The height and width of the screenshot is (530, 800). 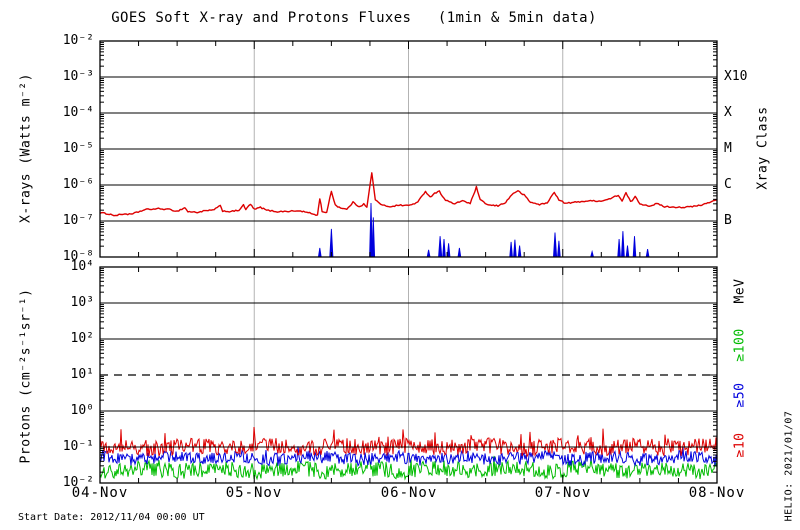 What do you see at coordinates (789, 466) in the screenshot?
I see `helio-credit: HELIO: 2021/01/07` at bounding box center [789, 466].